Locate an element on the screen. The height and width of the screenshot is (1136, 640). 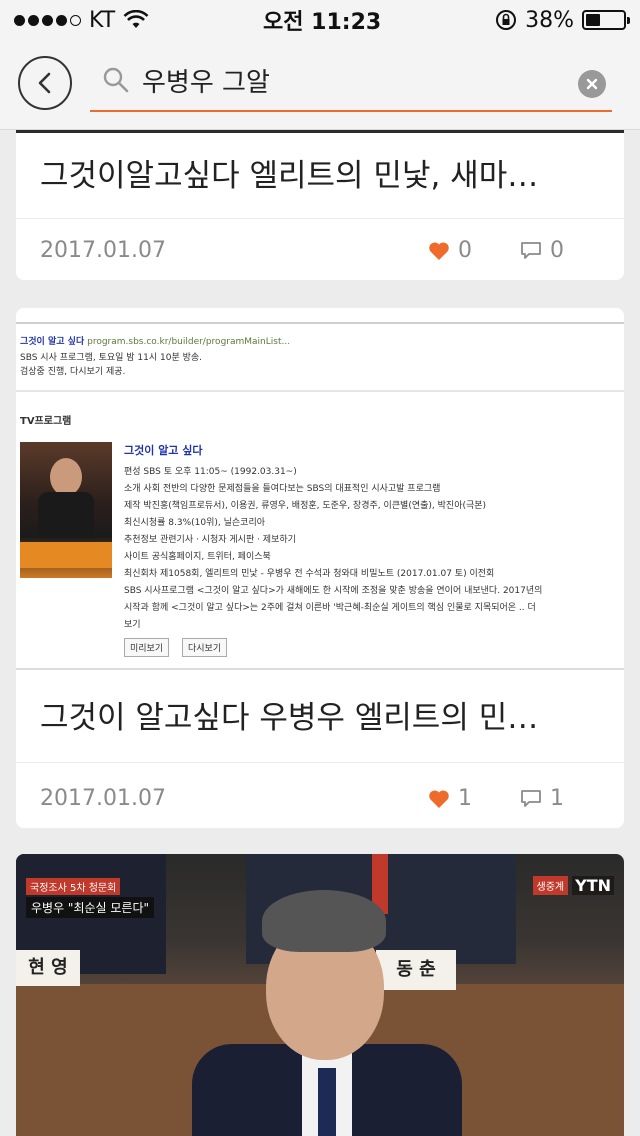
search-input is located at coordinates (352, 80).